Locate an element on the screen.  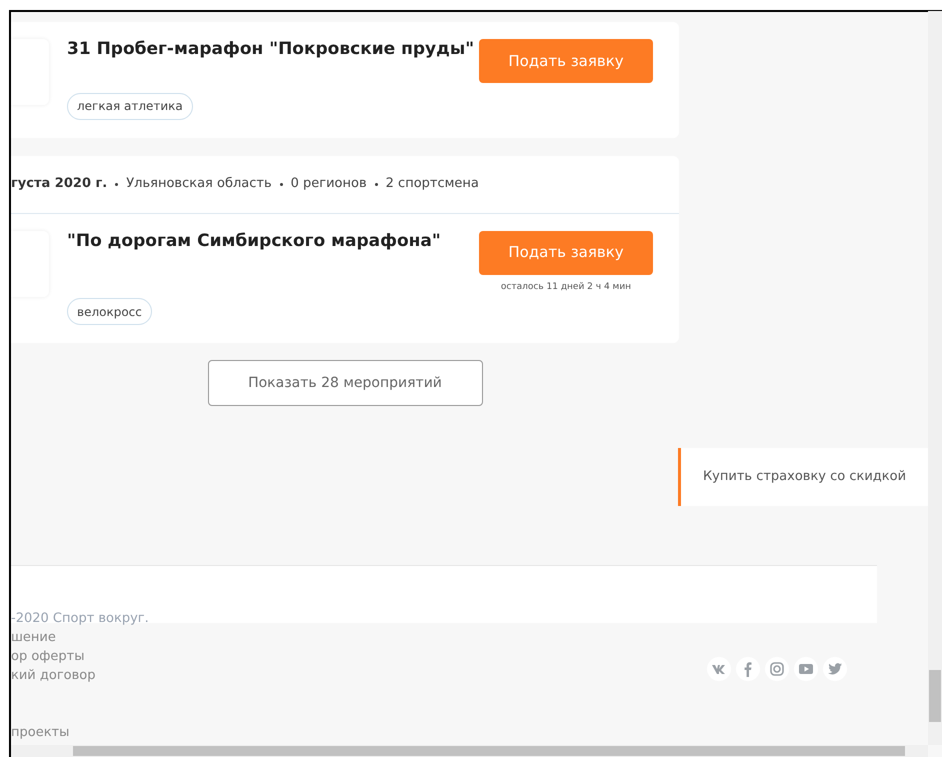
sport-tag: легкая атлетика is located at coordinates (130, 106).